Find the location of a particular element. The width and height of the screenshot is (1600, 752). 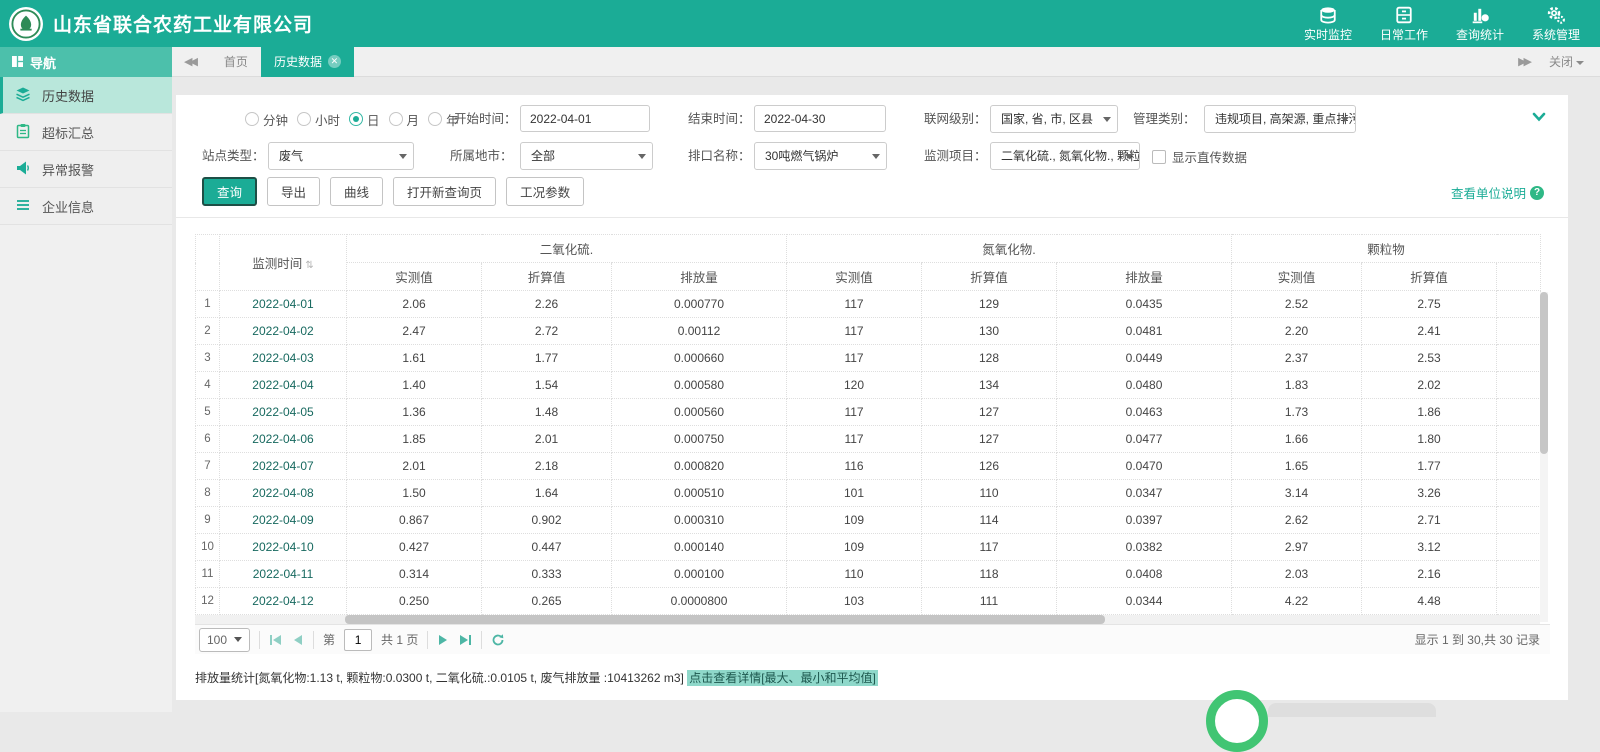

date-cell: 2022-04-07 is located at coordinates (283, 466).